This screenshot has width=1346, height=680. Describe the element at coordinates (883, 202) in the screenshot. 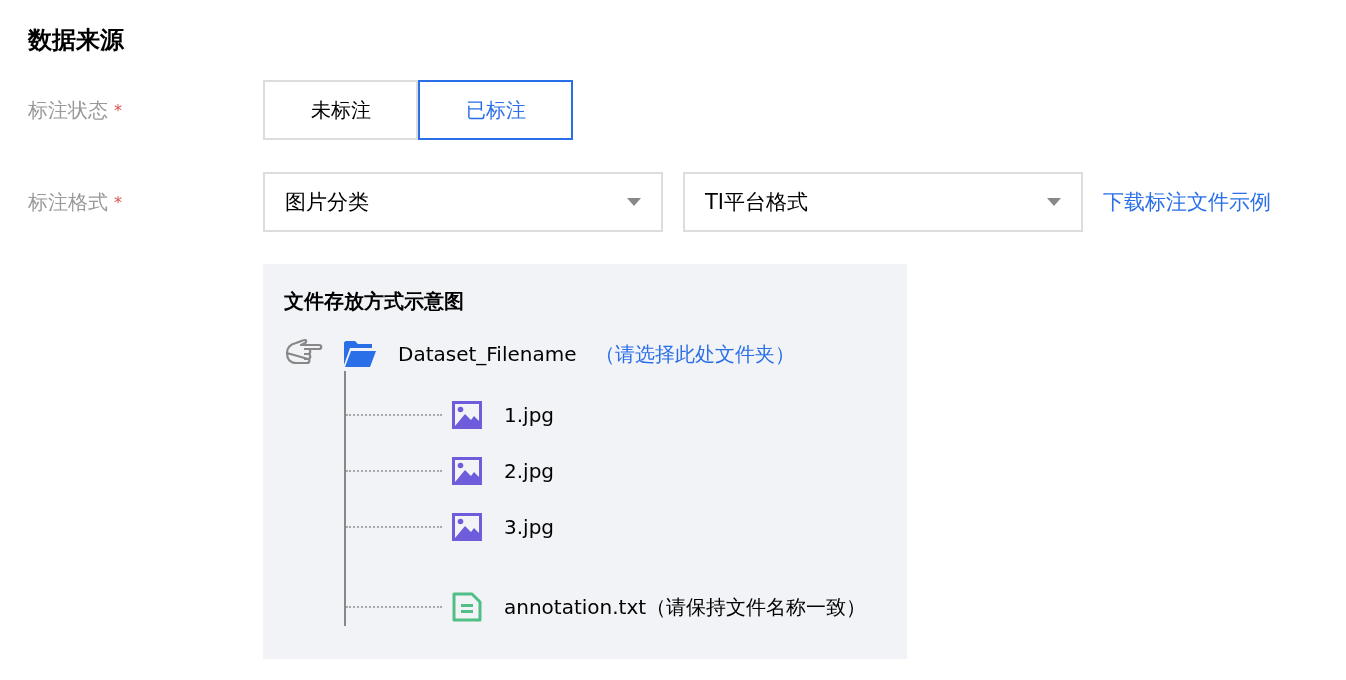

I see `dropdown-select: TI平台格式` at that location.